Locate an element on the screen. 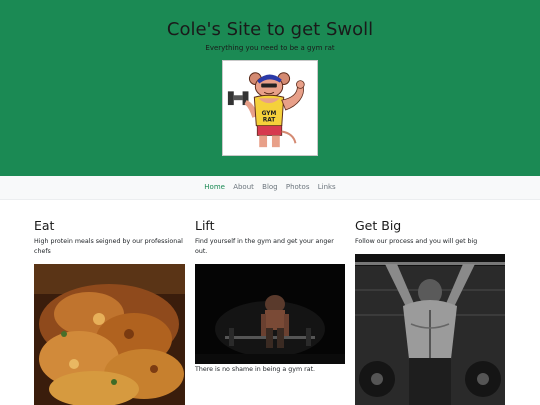 The width and height of the screenshot is (540, 405). roast-chicken-photo is located at coordinates (109, 334).